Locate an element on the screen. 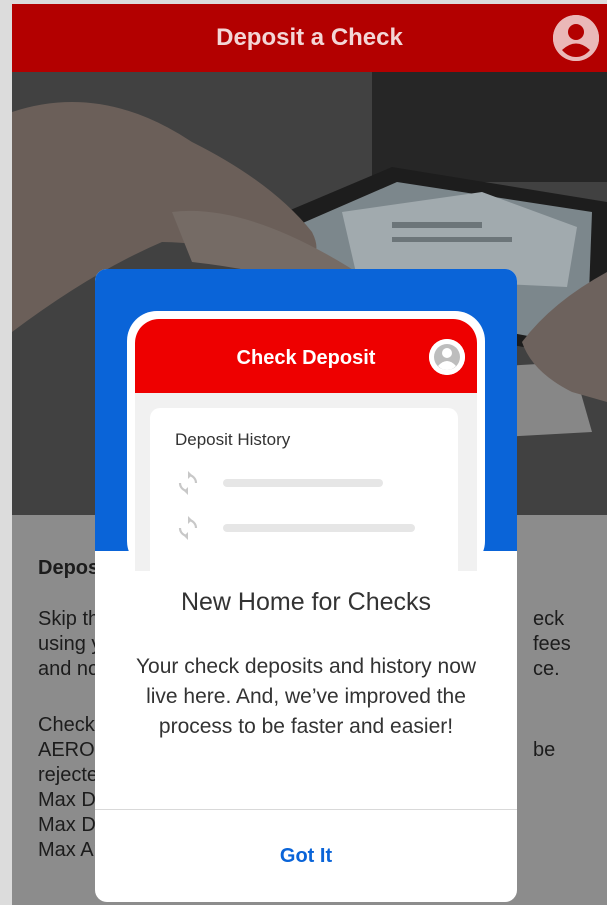  phone-header: Check Deposit is located at coordinates (306, 356).